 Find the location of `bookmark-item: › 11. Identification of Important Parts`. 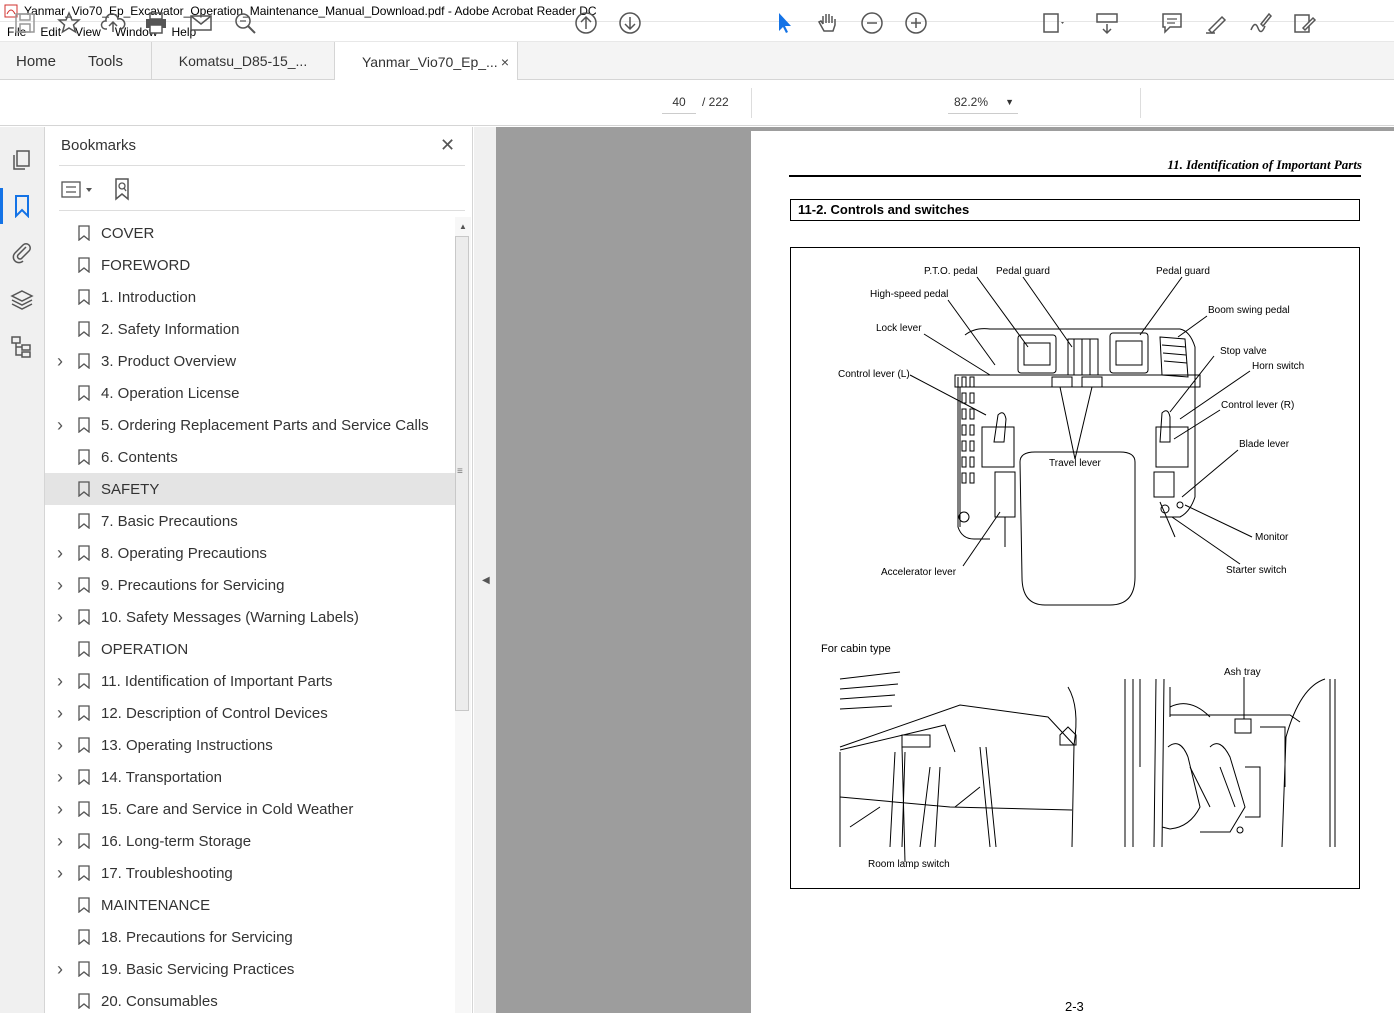

bookmark-item: › 11. Identification of Important Parts is located at coordinates (250, 681).